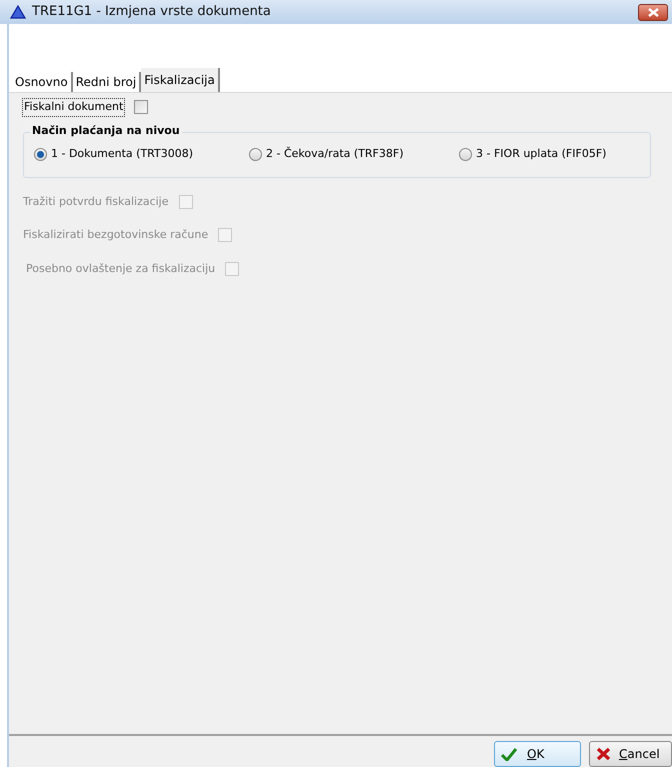 The image size is (672, 767). I want to click on x-icon, so click(603, 754).